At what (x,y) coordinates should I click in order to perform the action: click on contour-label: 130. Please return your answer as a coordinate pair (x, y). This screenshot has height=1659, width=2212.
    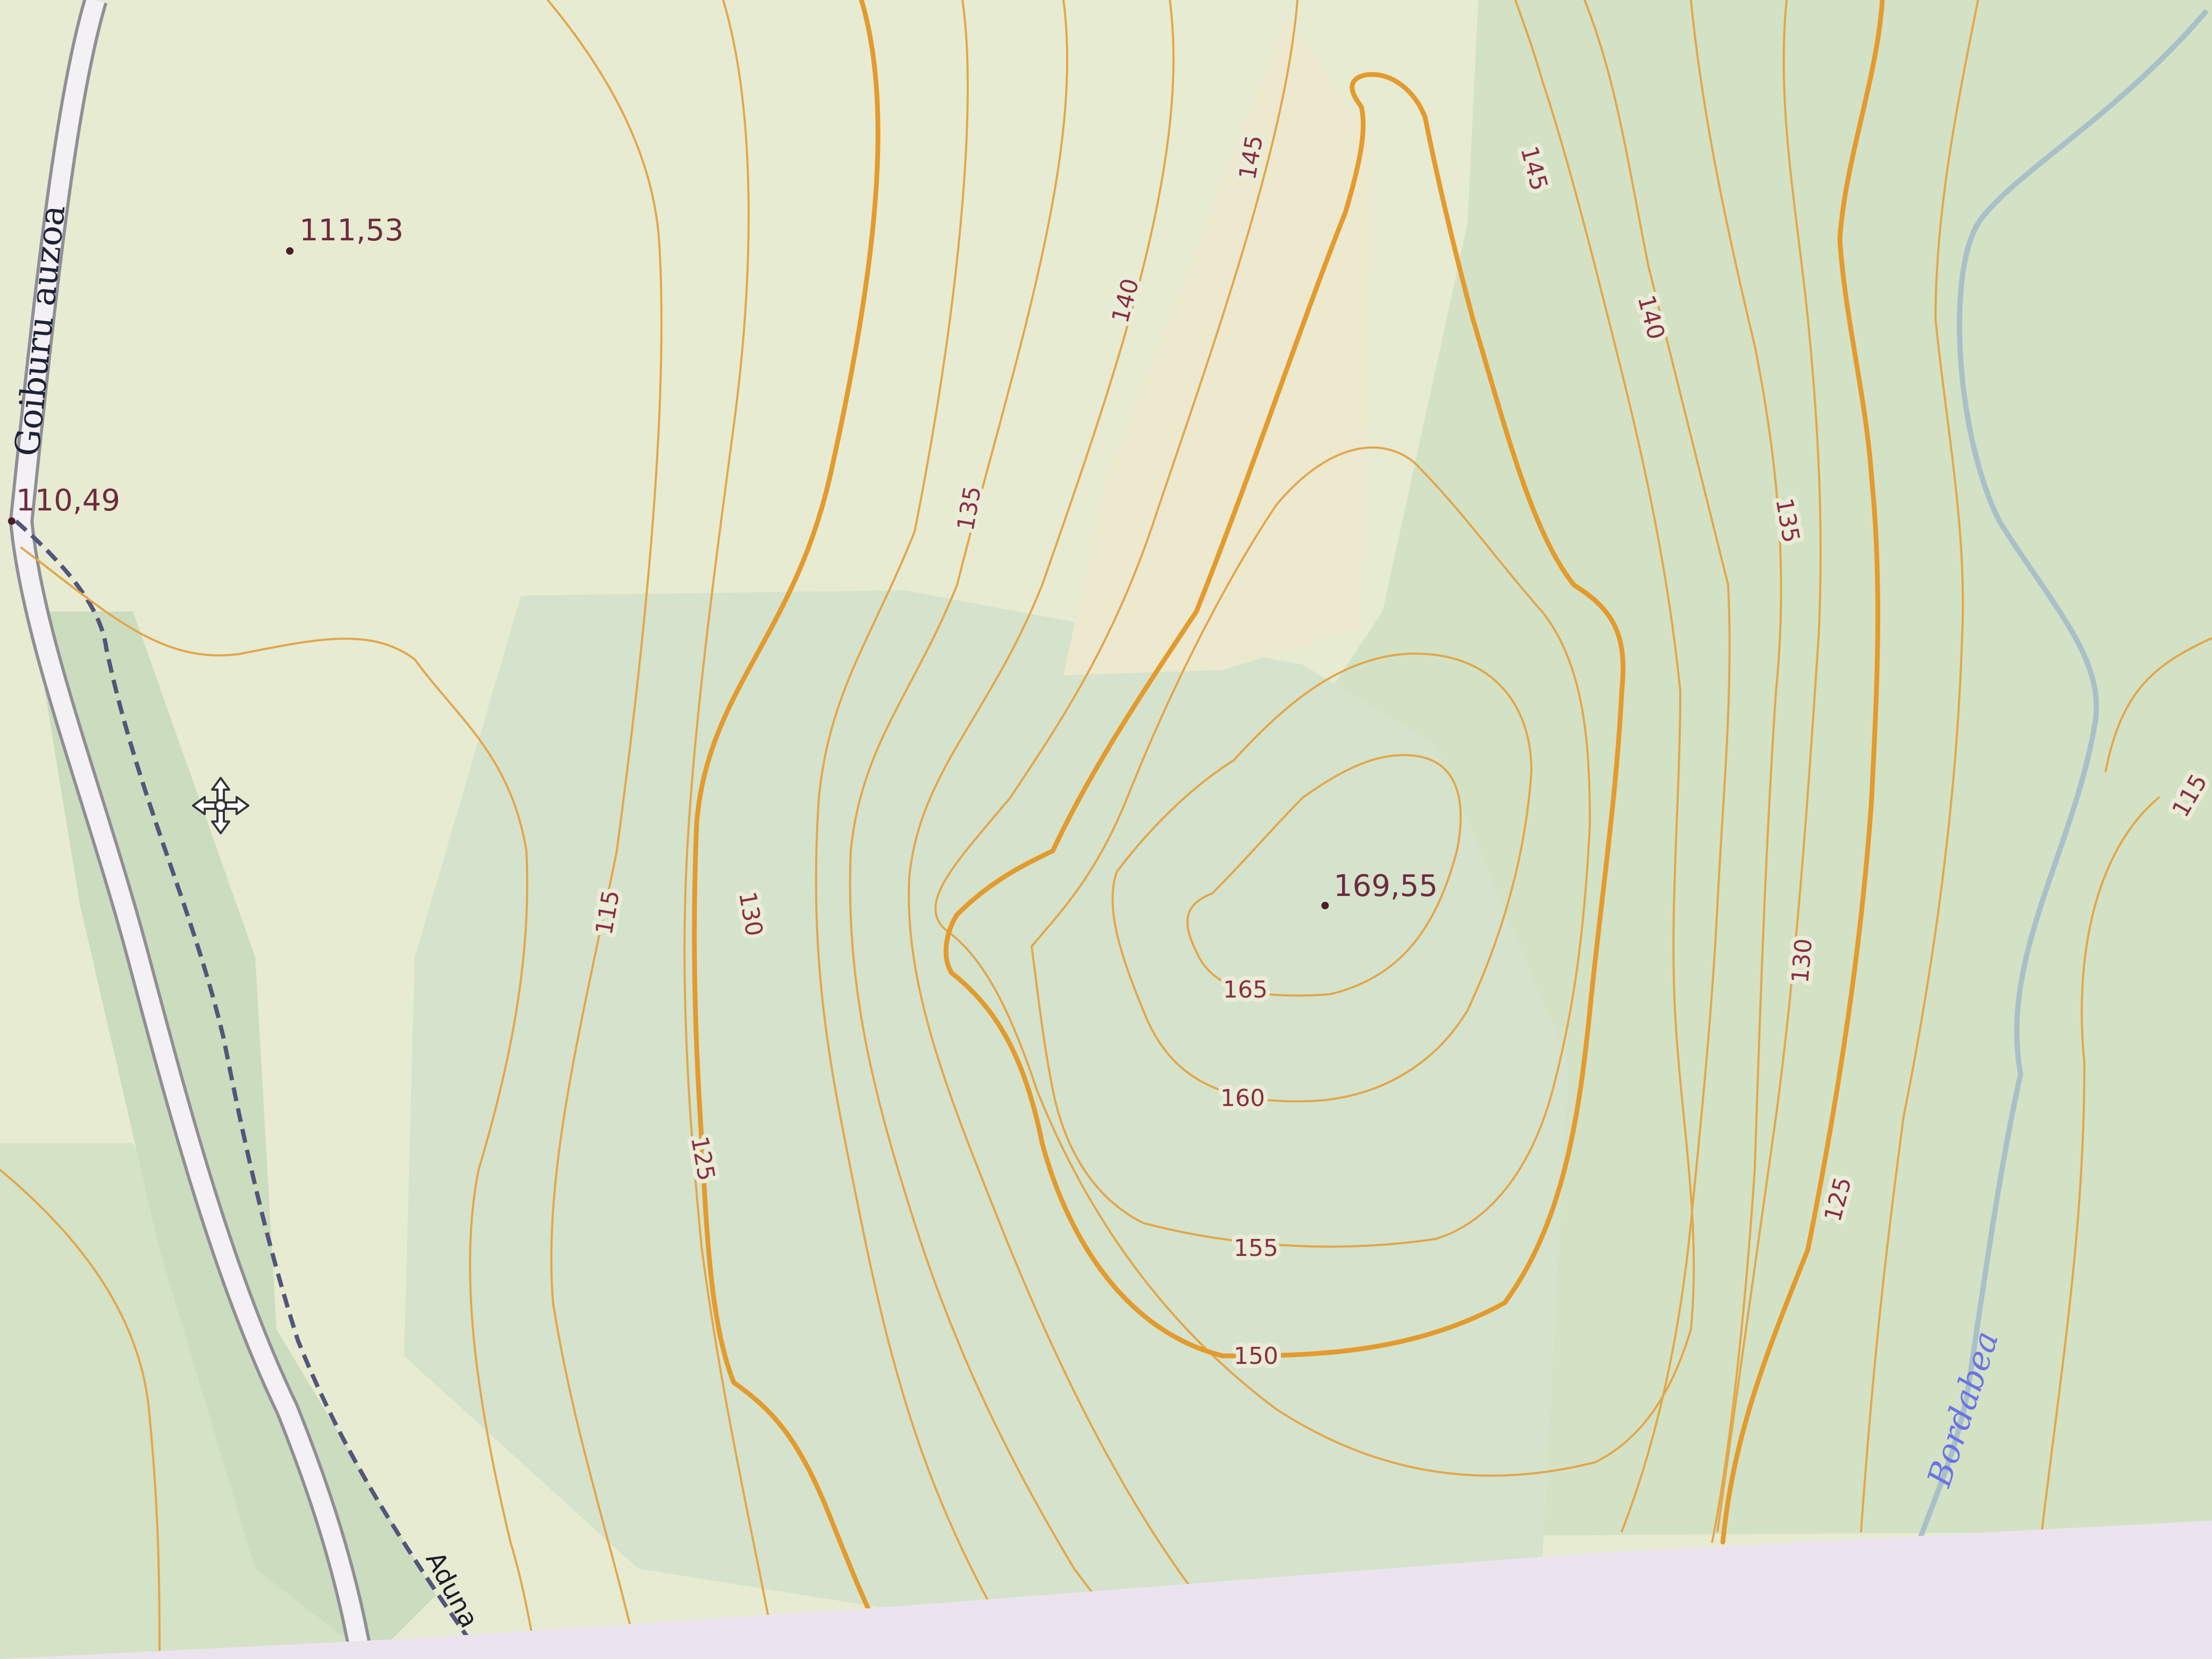
    Looking at the image, I should click on (1802, 960).